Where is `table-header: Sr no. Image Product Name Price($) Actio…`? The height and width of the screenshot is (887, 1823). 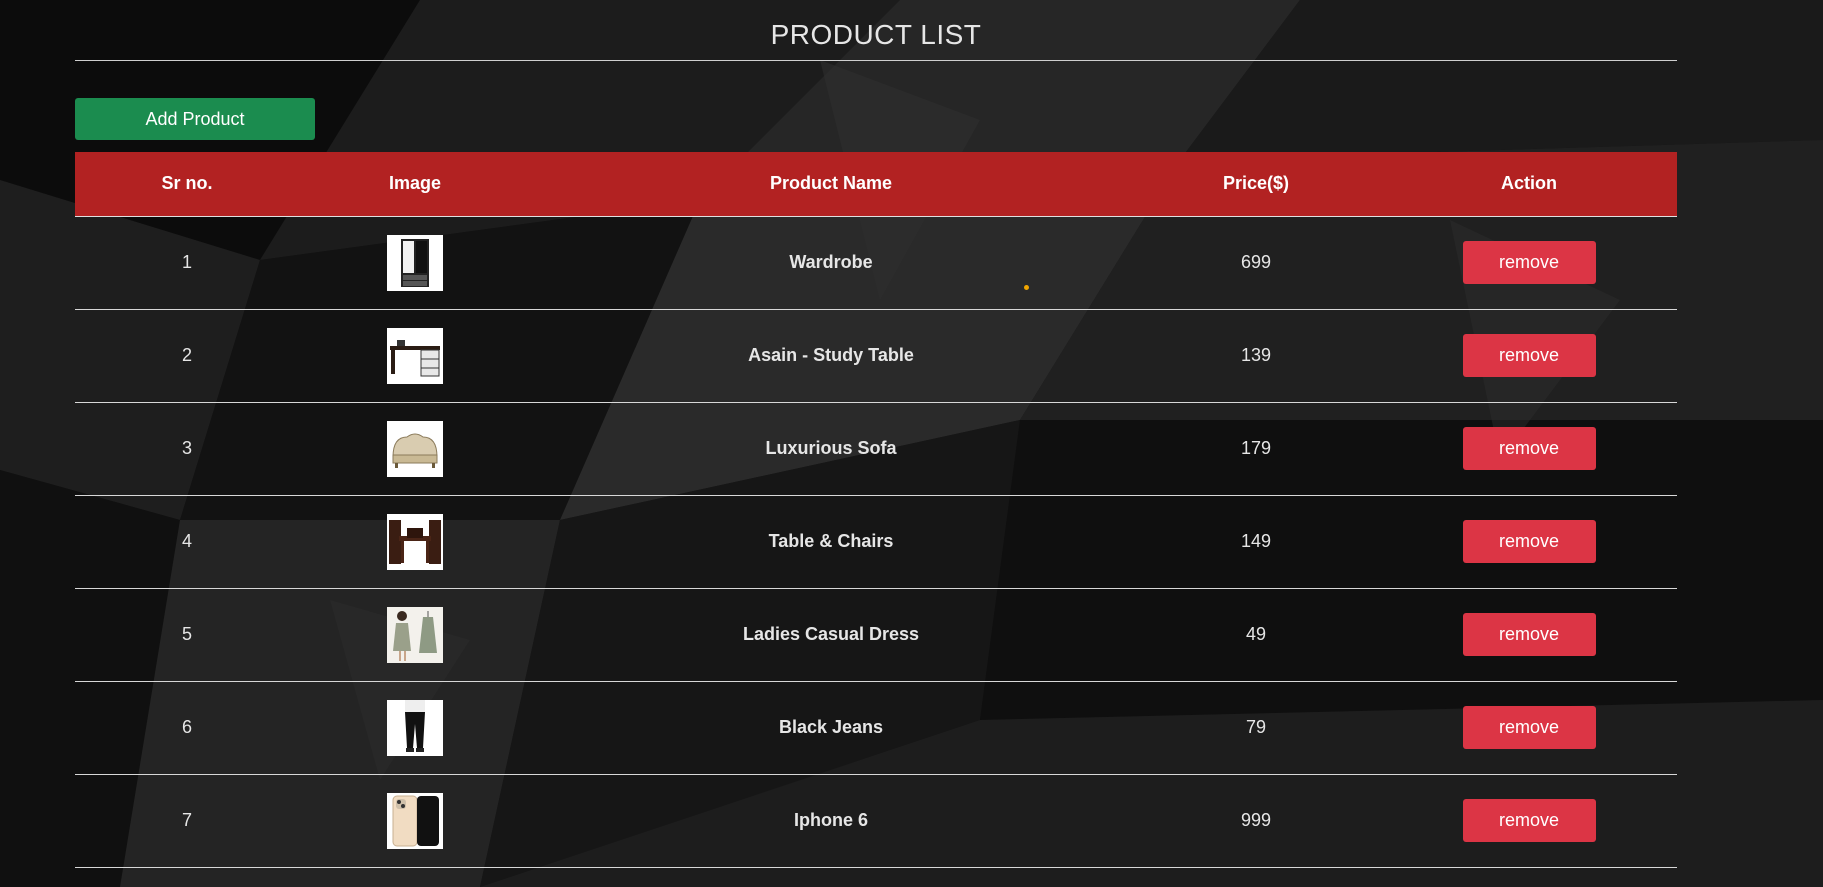 table-header: Sr no. Image Product Name Price($) Actio… is located at coordinates (876, 184).